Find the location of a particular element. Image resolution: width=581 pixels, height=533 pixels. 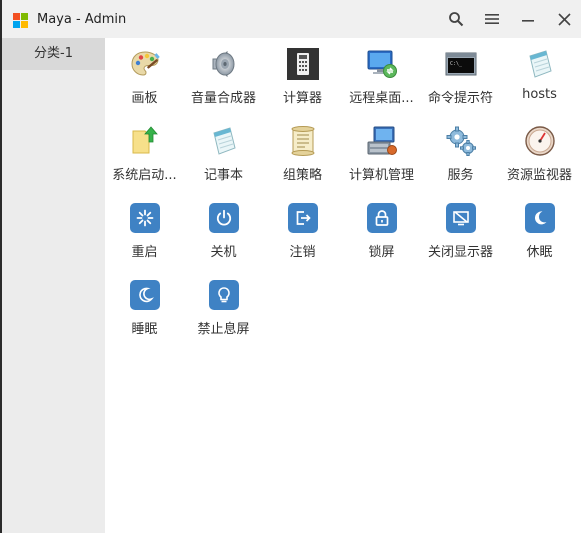

tile-label: 计算机管理 is located at coordinates (381, 175).